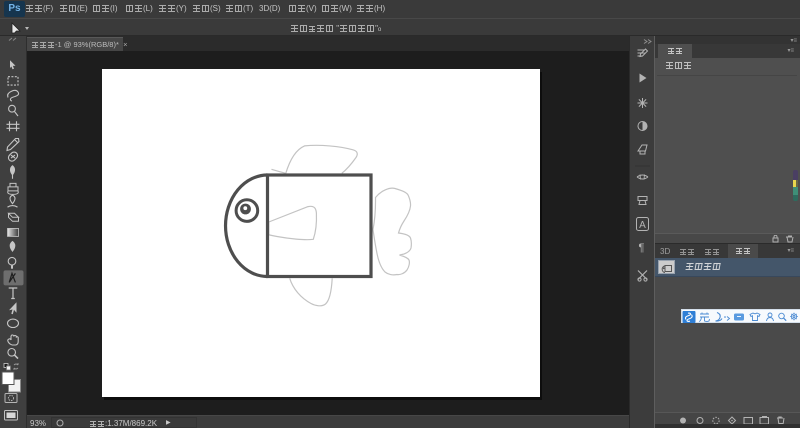  What do you see at coordinates (642, 225) in the screenshot?
I see `svg-text: A` at bounding box center [642, 225].